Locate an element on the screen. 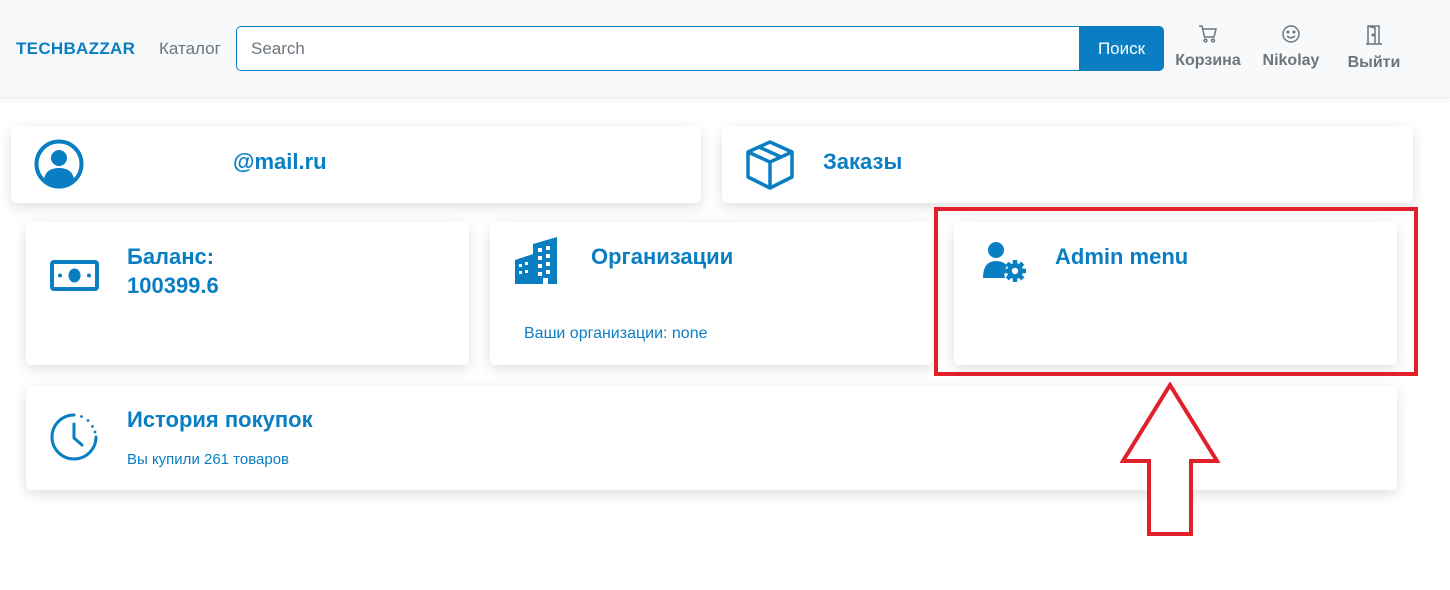  balance-label: Баланс: is located at coordinates (171, 256).